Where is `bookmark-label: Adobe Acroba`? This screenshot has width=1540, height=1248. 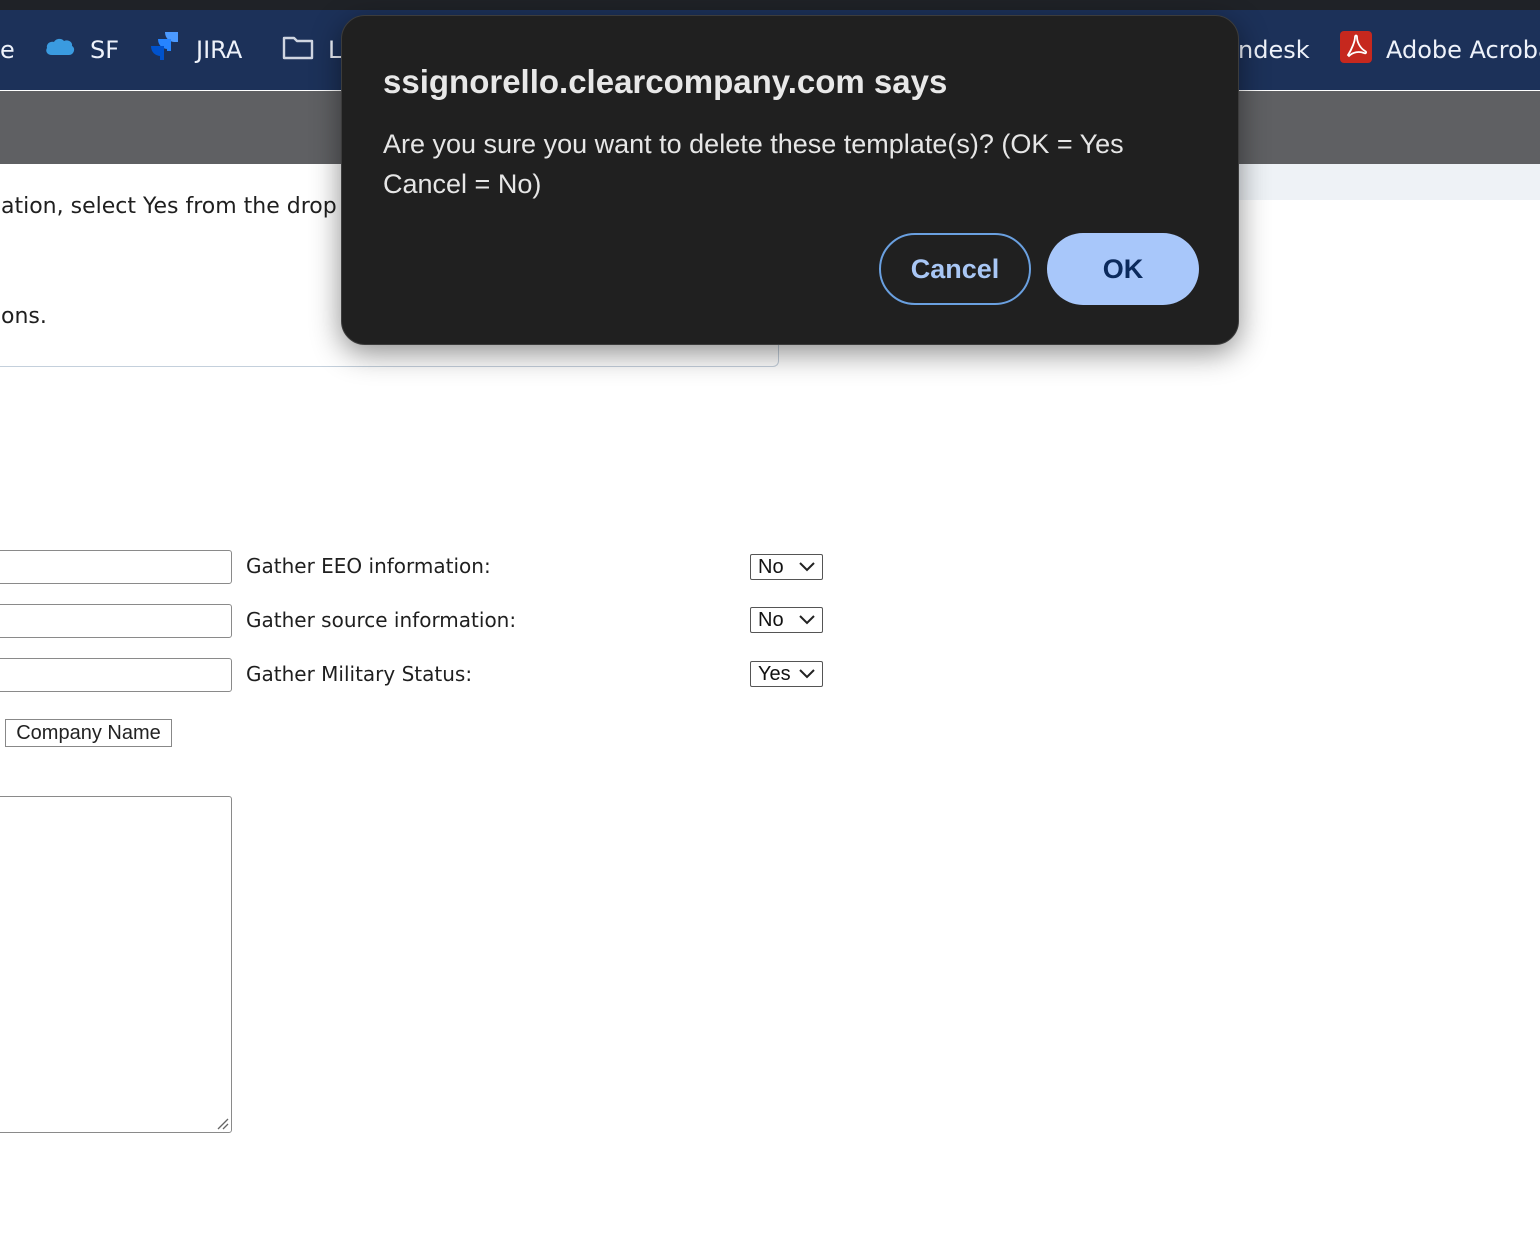
bookmark-label: Adobe Acroba is located at coordinates (1463, 50).